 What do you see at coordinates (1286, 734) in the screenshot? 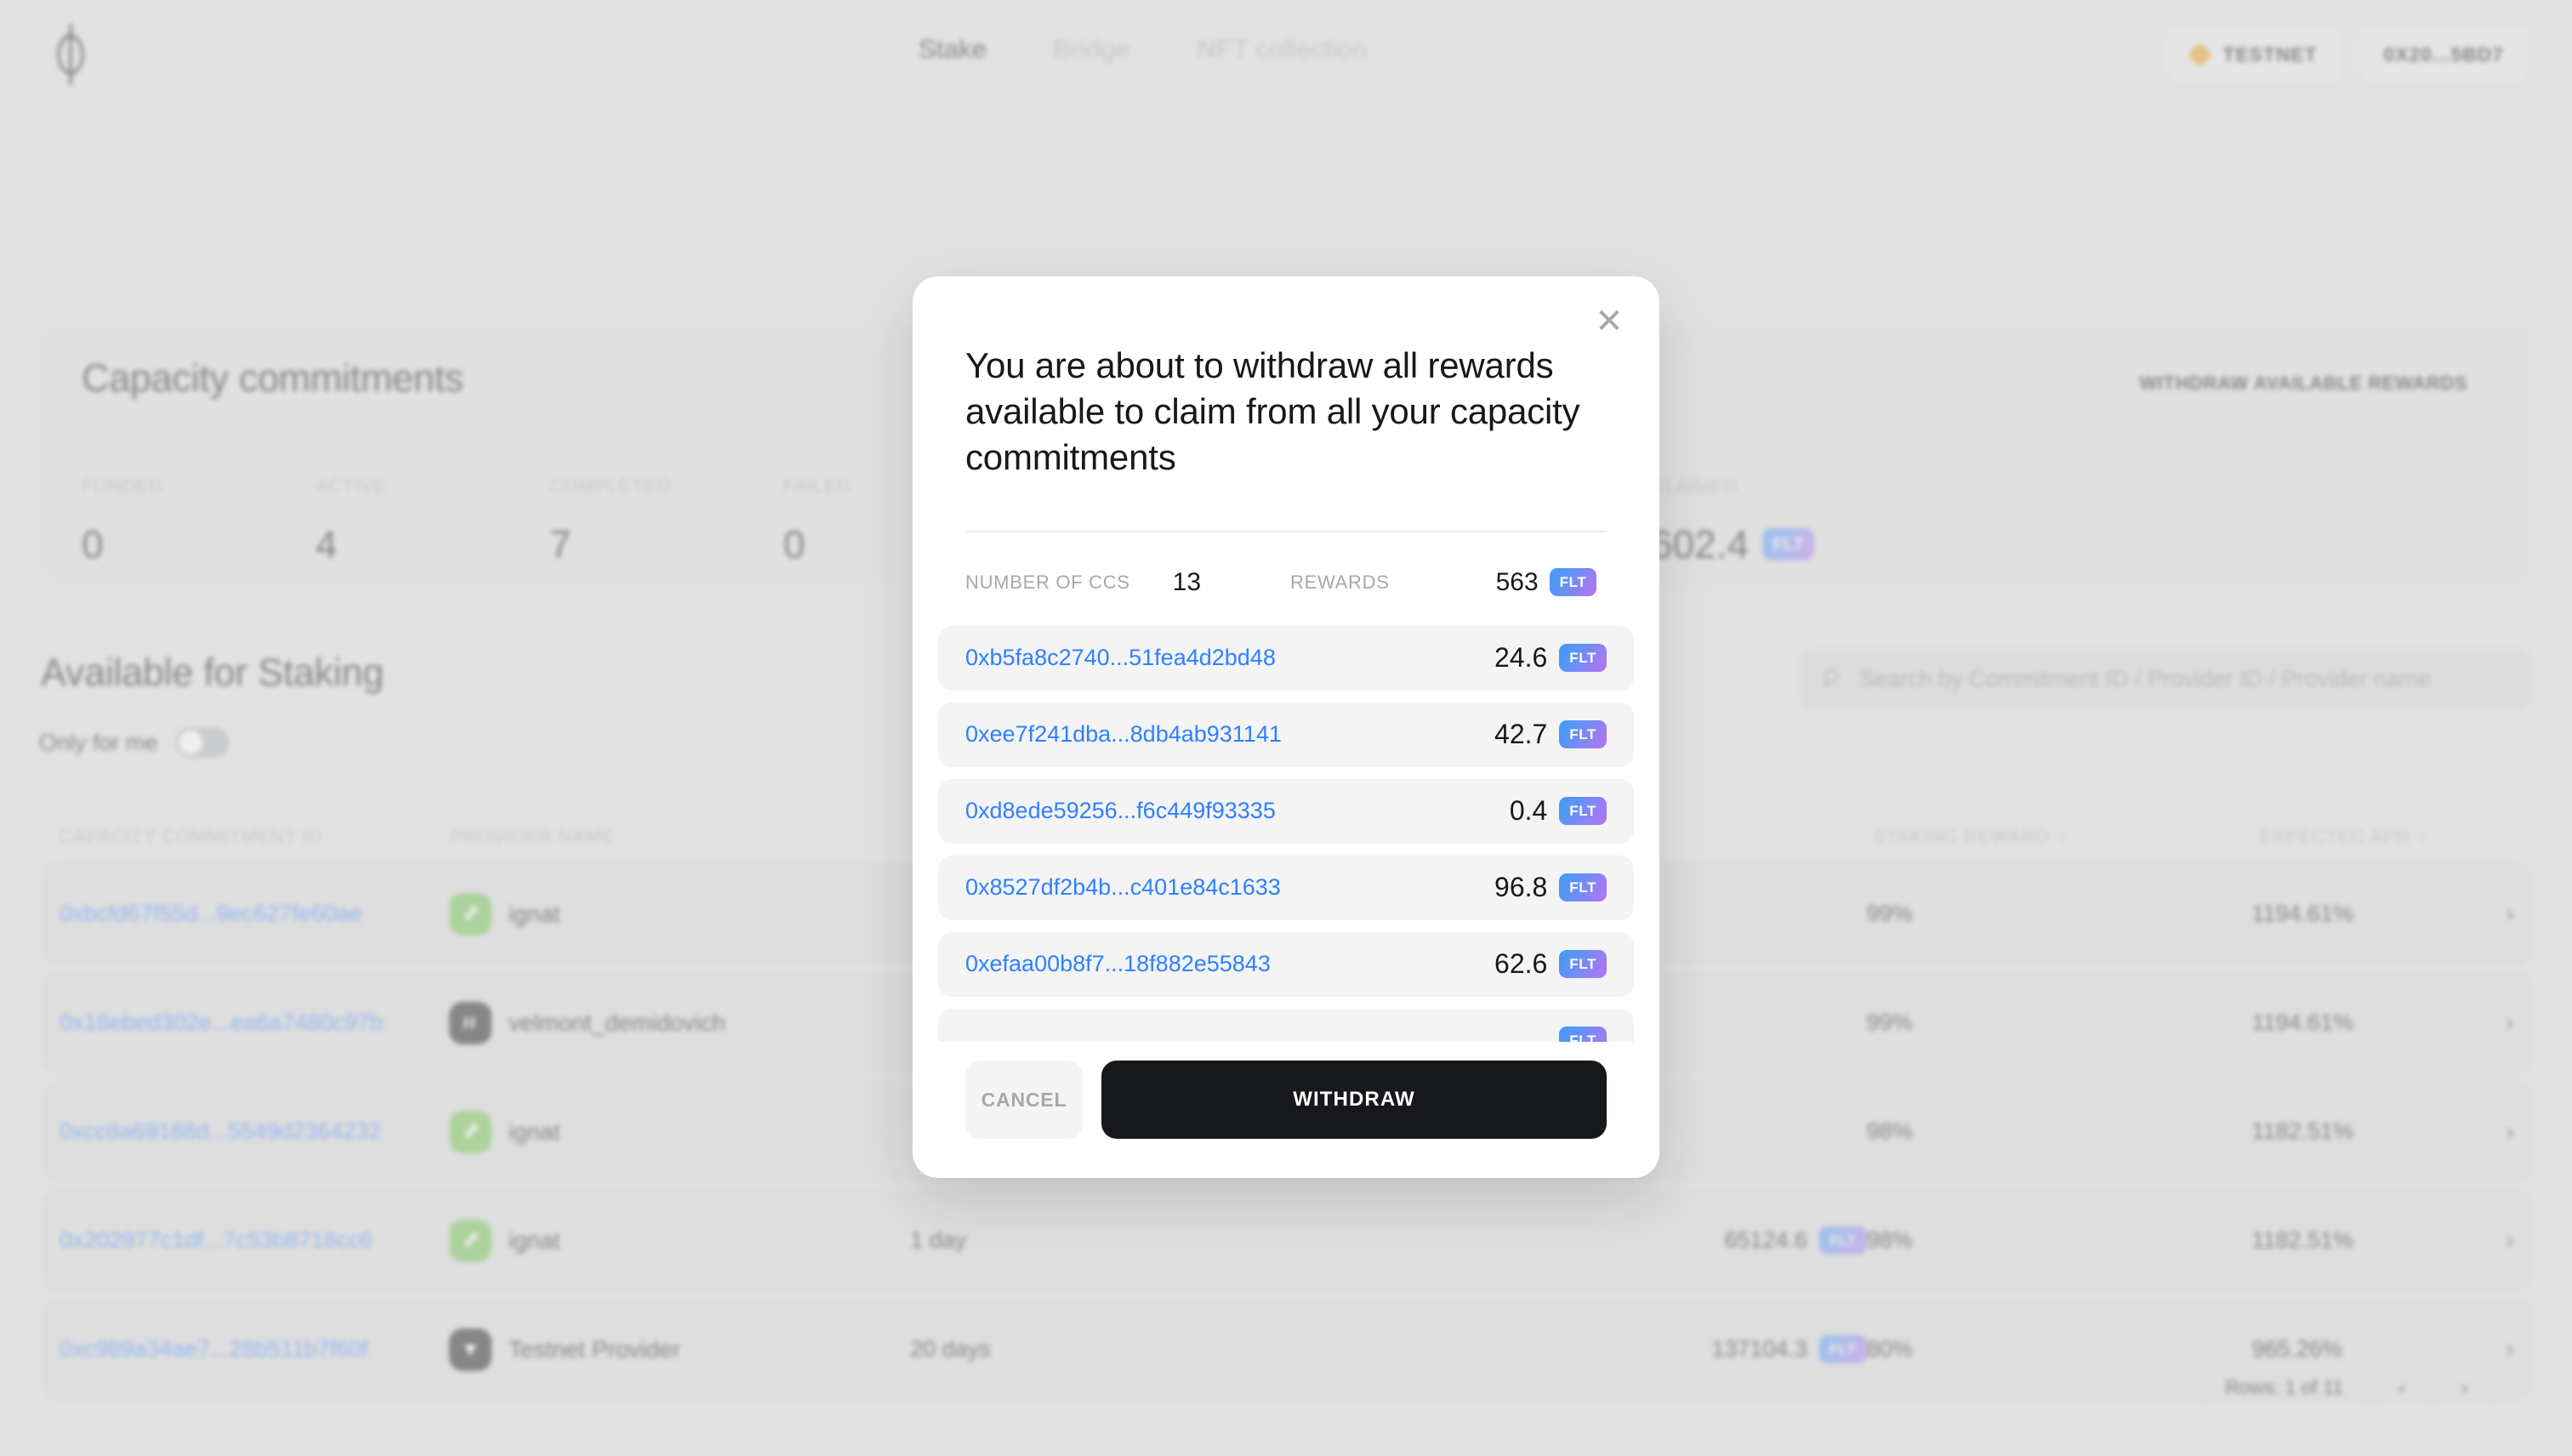
I see `list-item: 0xee7f241dba...8db4ab931141 42.7 FLT` at bounding box center [1286, 734].